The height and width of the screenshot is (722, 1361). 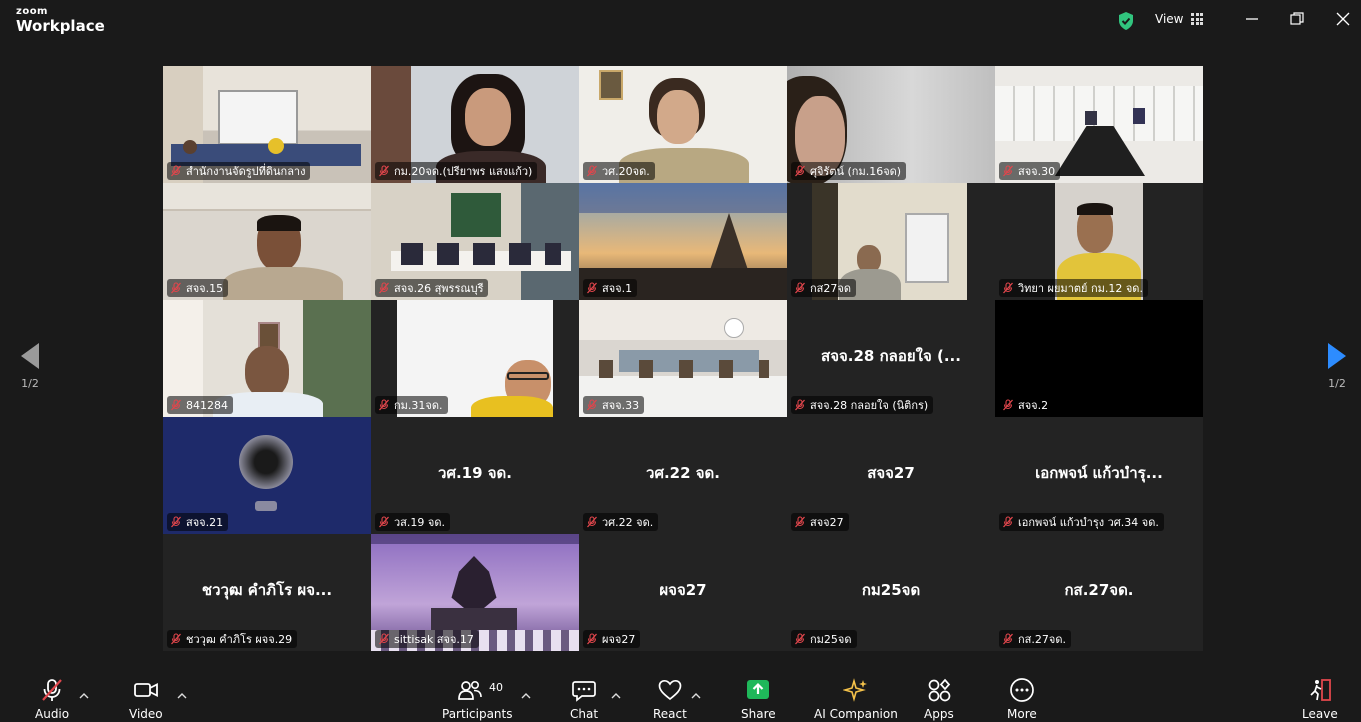 What do you see at coordinates (52, 714) in the screenshot?
I see `audio-label: Audio` at bounding box center [52, 714].